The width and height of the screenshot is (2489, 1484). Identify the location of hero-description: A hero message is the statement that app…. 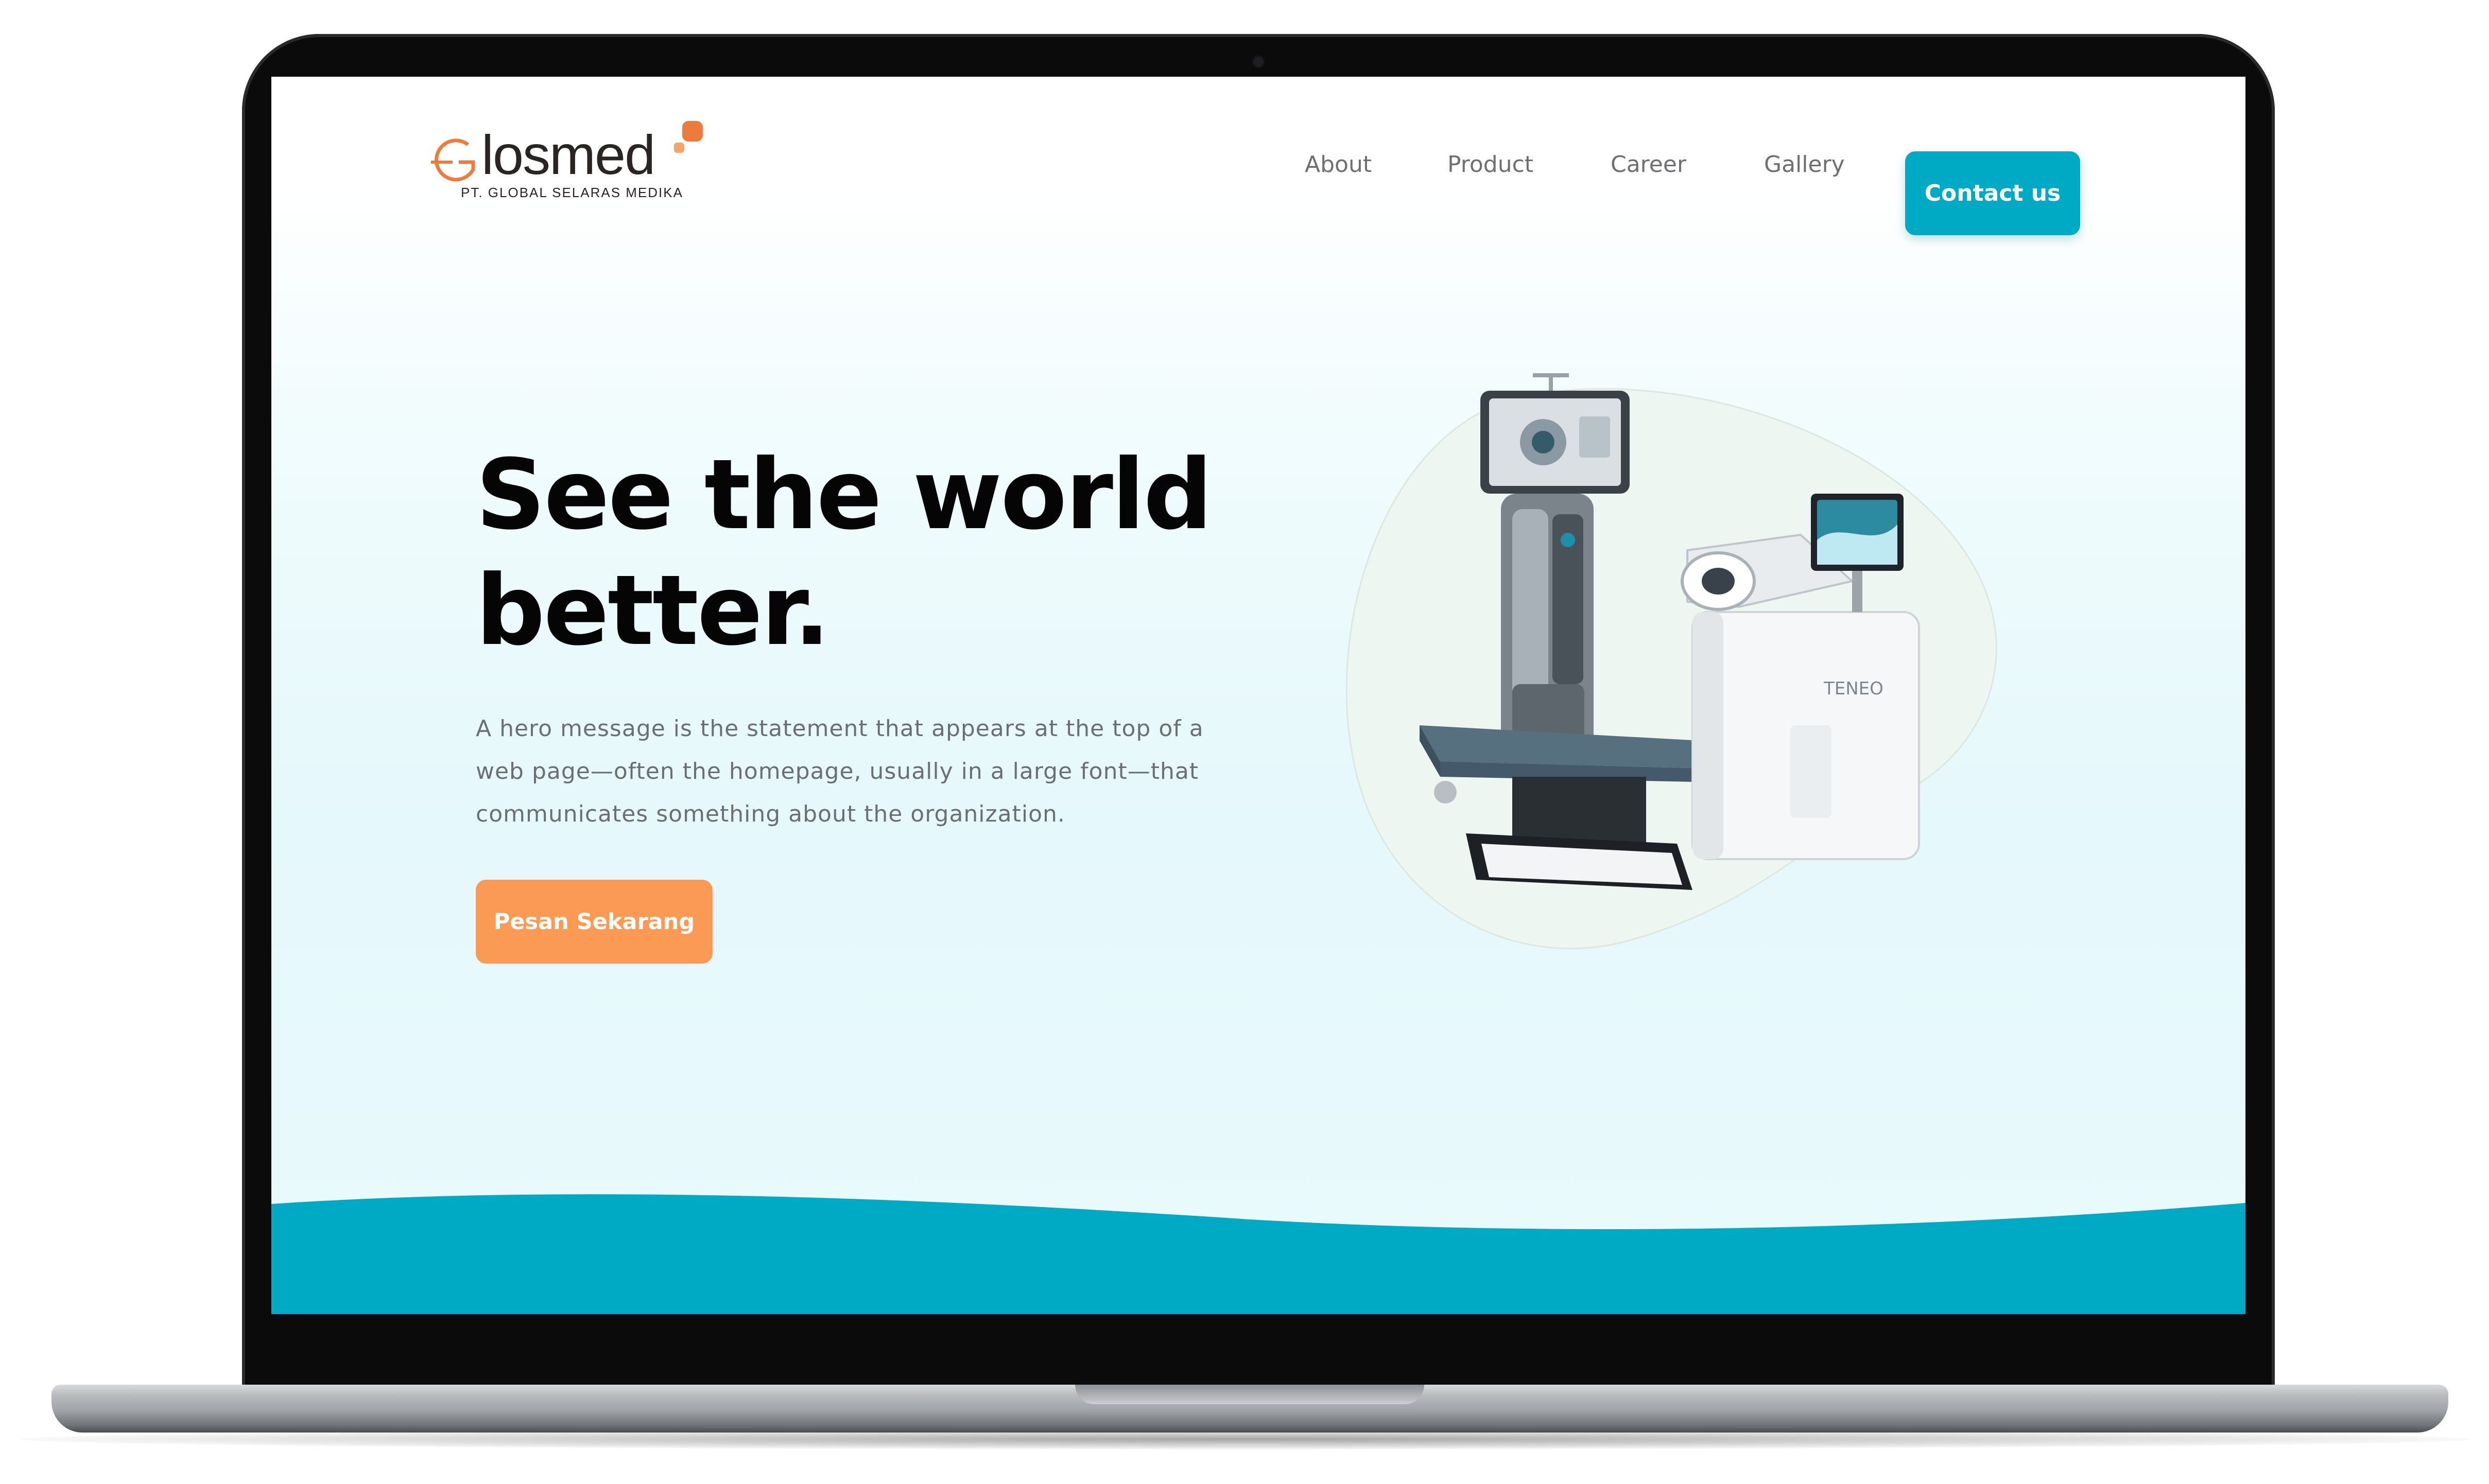
(852, 771).